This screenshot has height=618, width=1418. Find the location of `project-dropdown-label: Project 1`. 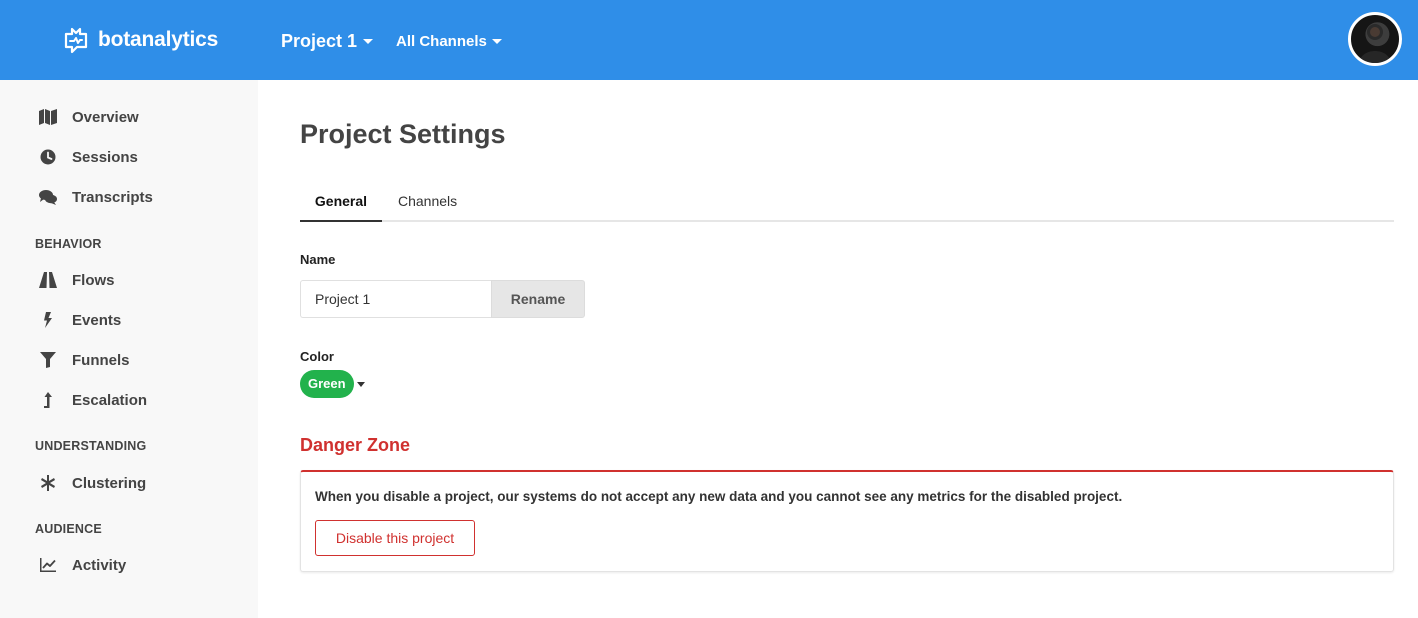

project-dropdown-label: Project 1 is located at coordinates (319, 41).